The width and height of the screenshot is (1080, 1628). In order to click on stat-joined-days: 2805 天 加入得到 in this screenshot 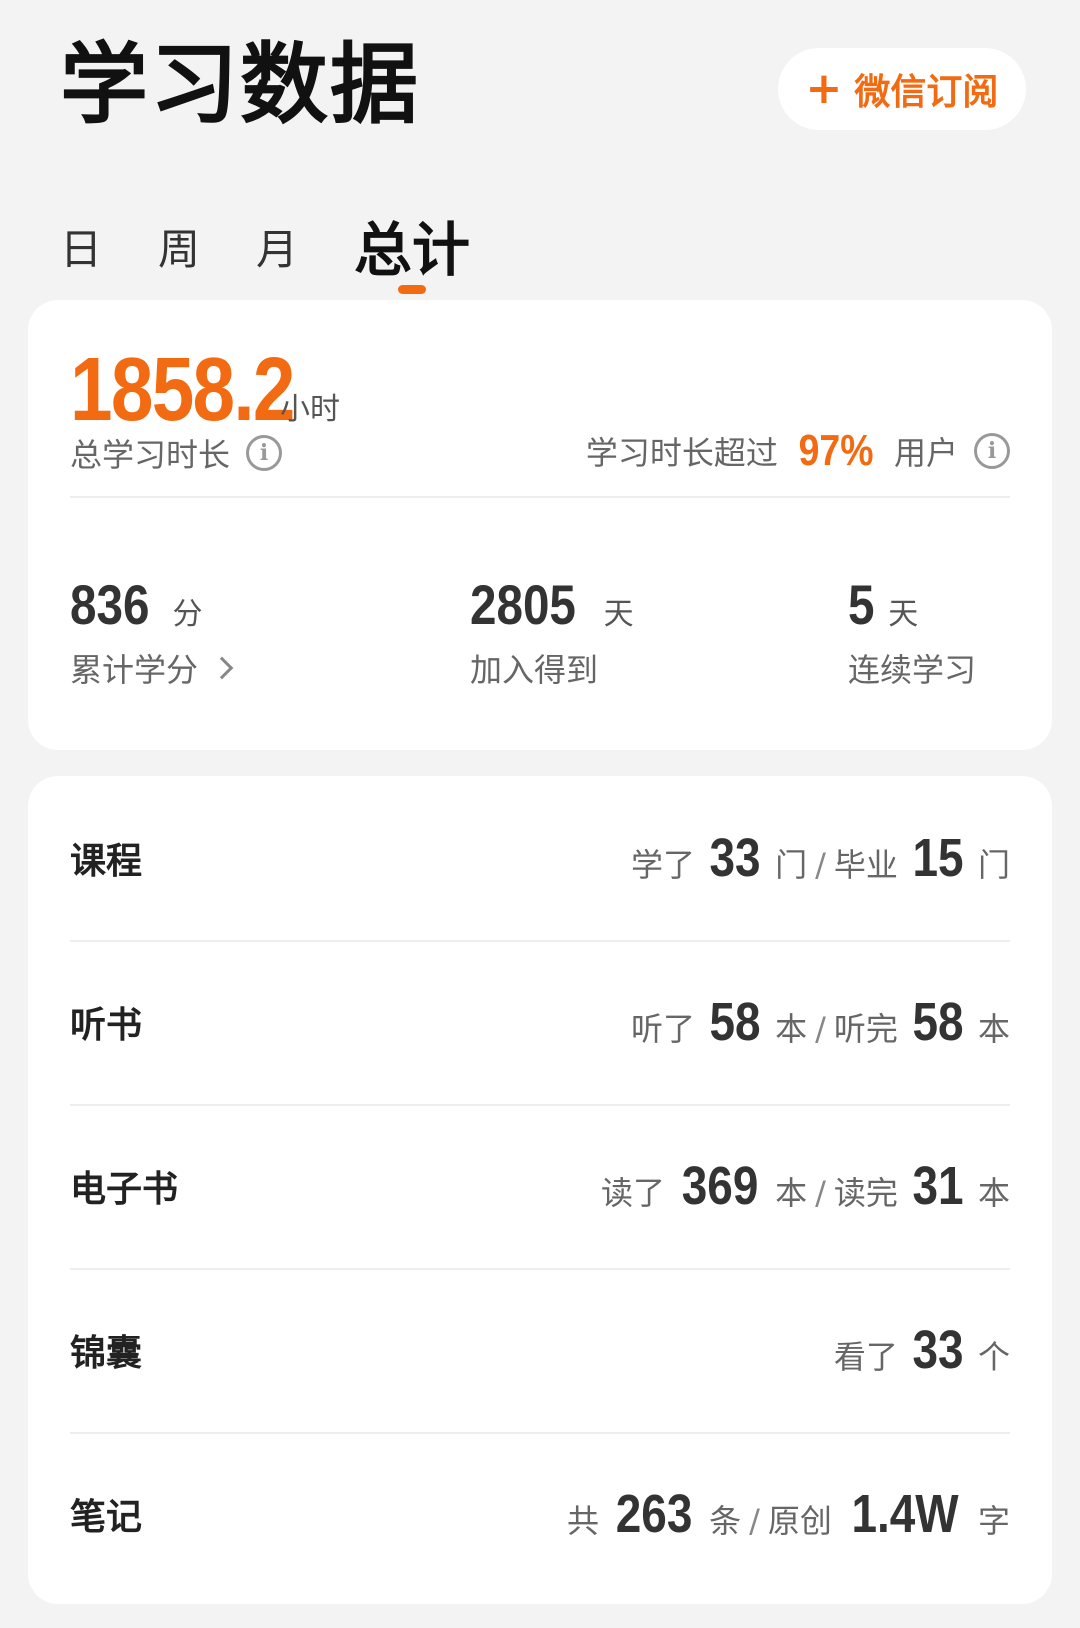, I will do `click(552, 631)`.